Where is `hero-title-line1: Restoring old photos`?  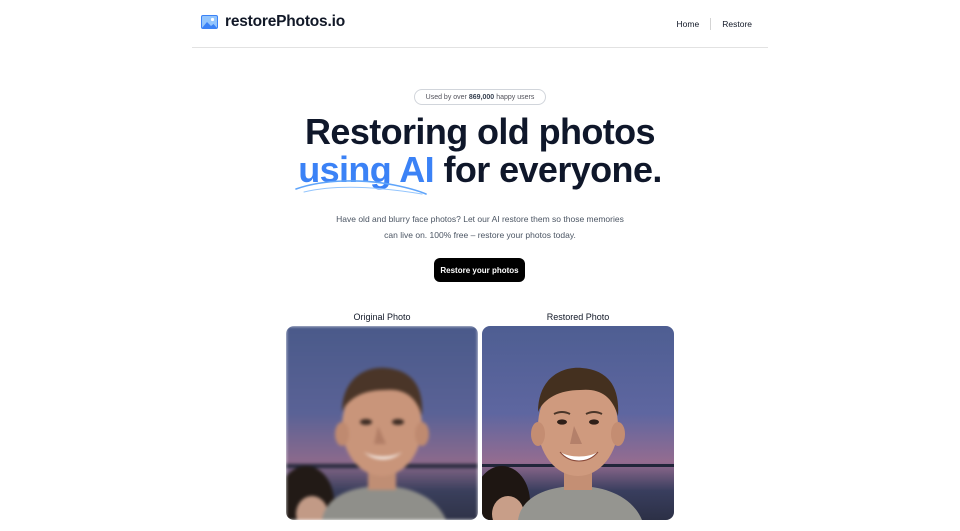
hero-title-line1: Restoring old photos is located at coordinates (480, 131).